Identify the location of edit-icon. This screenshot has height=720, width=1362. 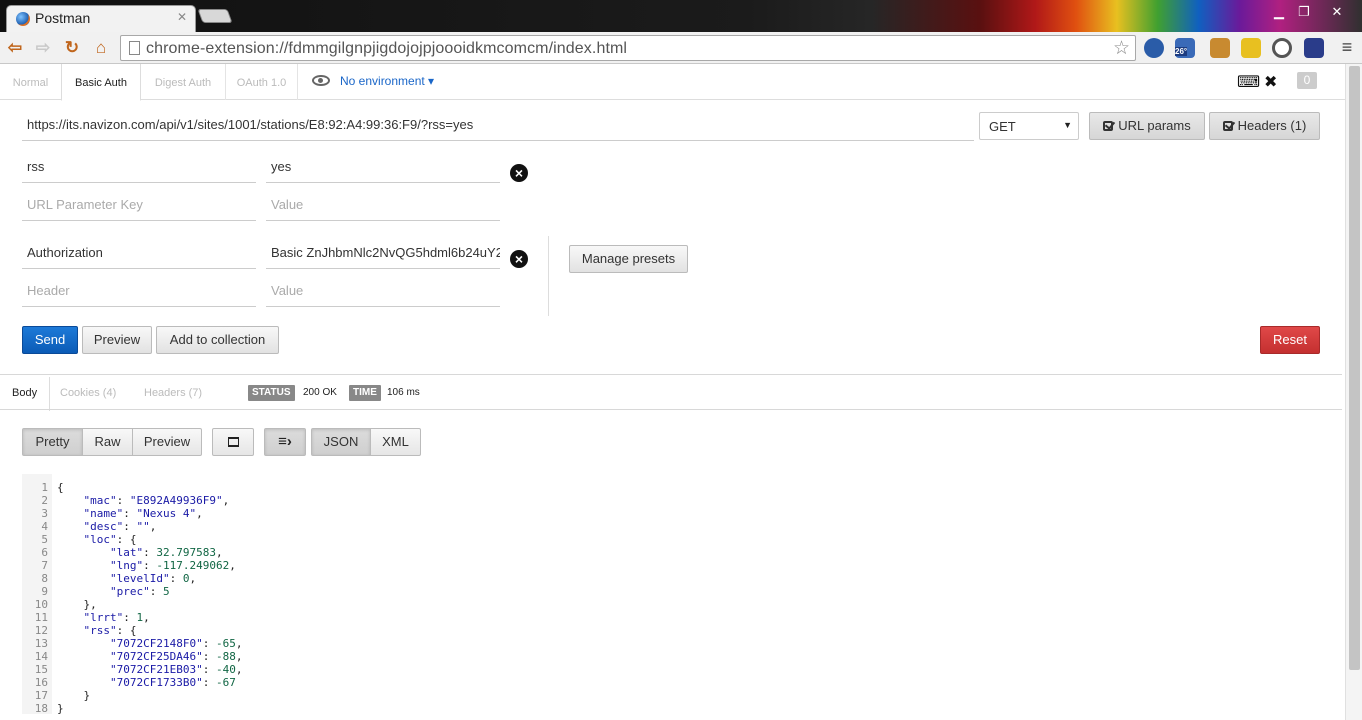
(1108, 126).